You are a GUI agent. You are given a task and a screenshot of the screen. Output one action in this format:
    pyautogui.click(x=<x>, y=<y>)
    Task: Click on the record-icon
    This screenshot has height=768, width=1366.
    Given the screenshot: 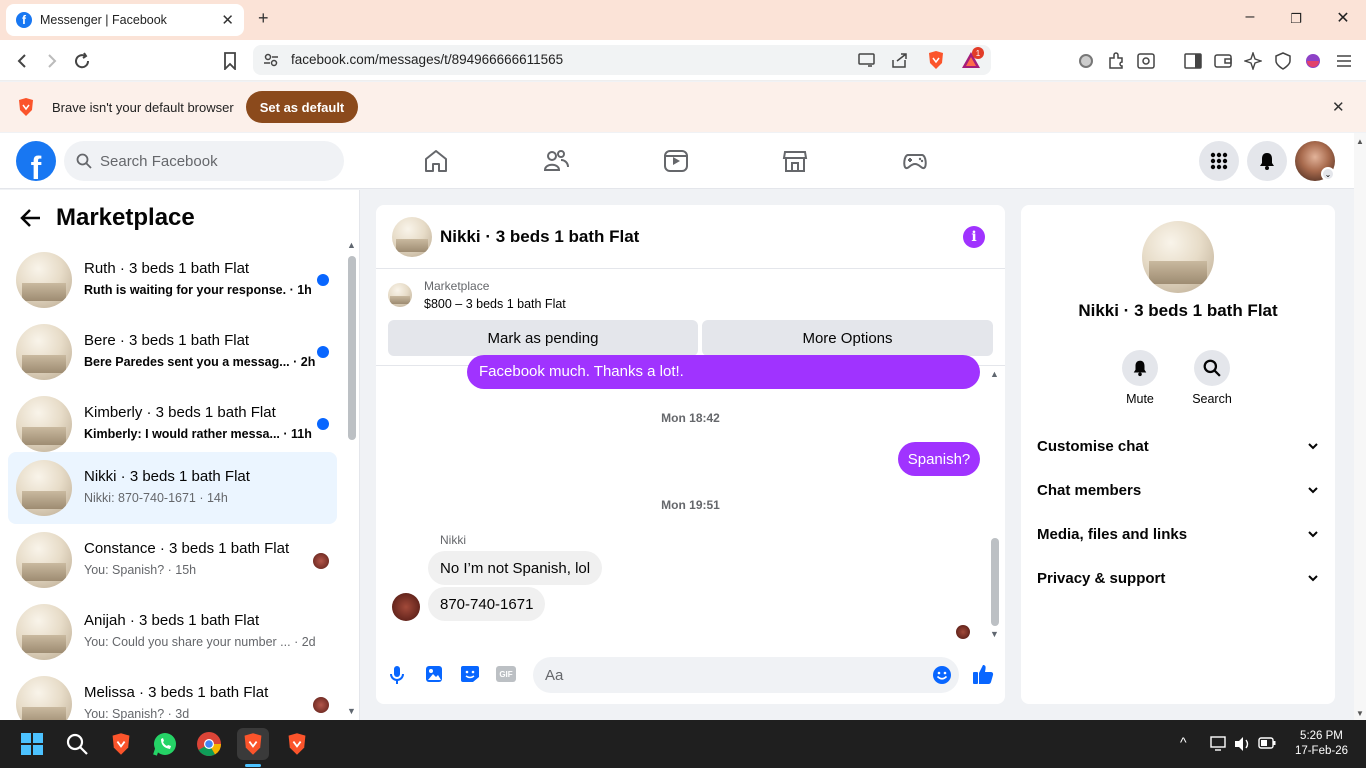 What is the action you would take?
    pyautogui.click(x=1086, y=61)
    